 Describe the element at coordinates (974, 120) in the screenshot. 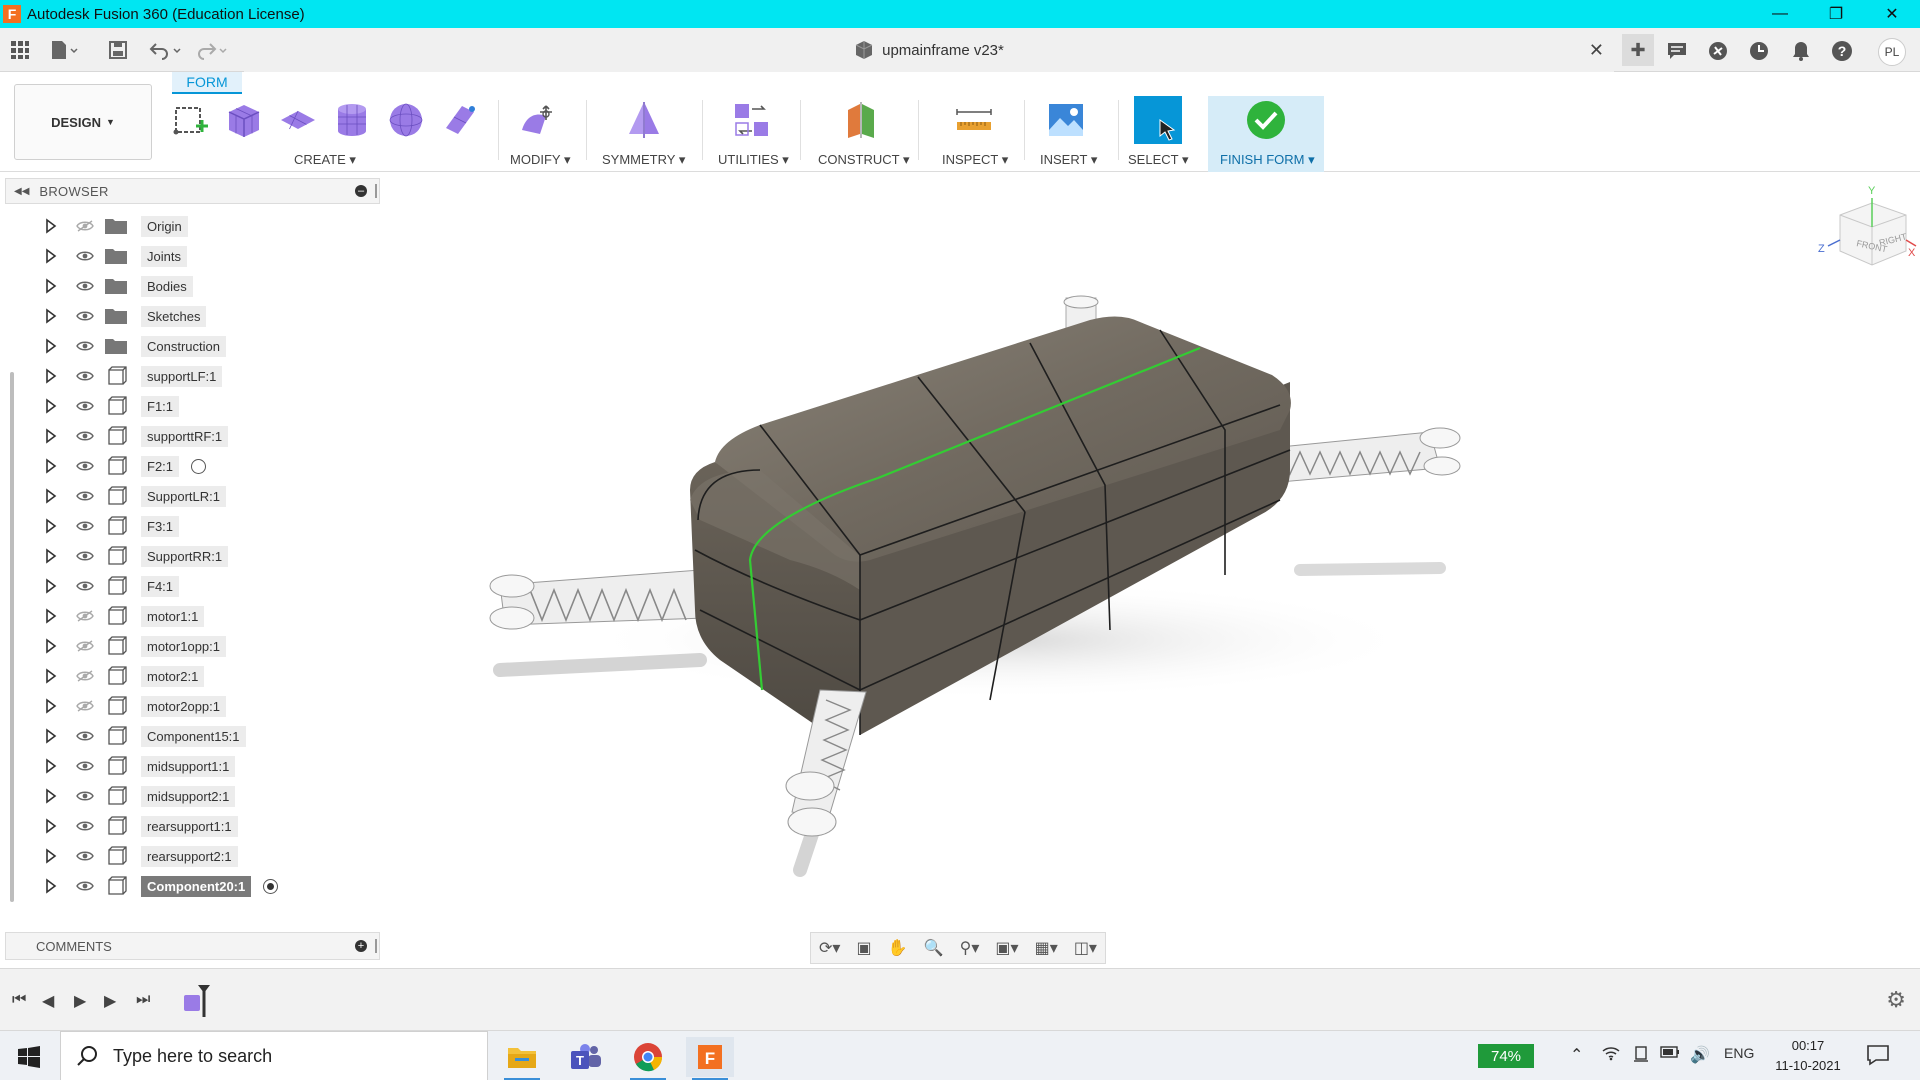

I see `measure-ruler-icon` at that location.